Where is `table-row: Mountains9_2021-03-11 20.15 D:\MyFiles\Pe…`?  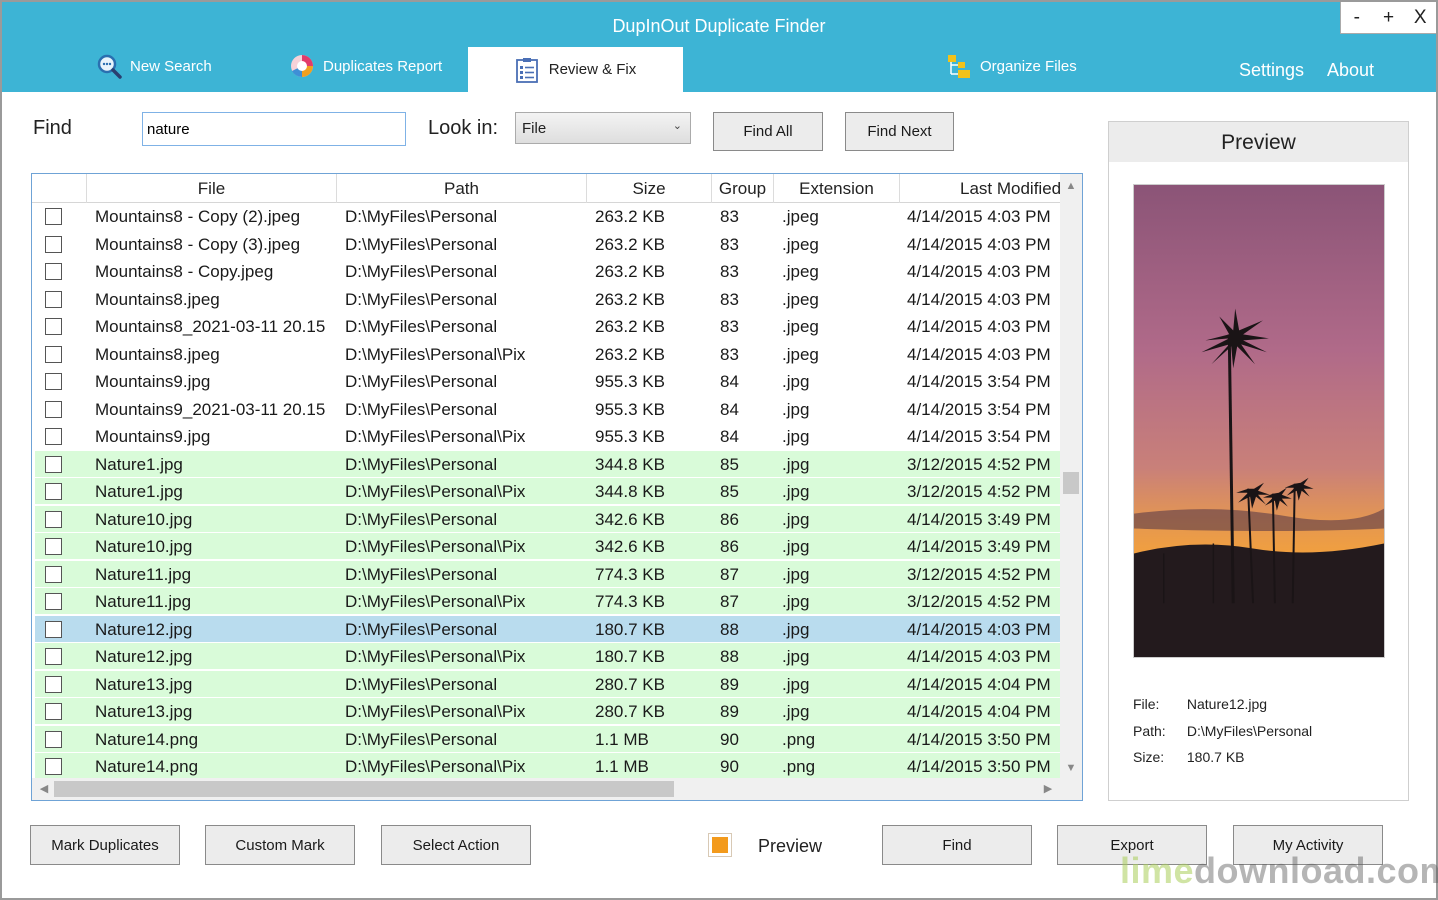
table-row: Mountains9_2021-03-11 20.15 D:\MyFiles\Pe… is located at coordinates (547, 409).